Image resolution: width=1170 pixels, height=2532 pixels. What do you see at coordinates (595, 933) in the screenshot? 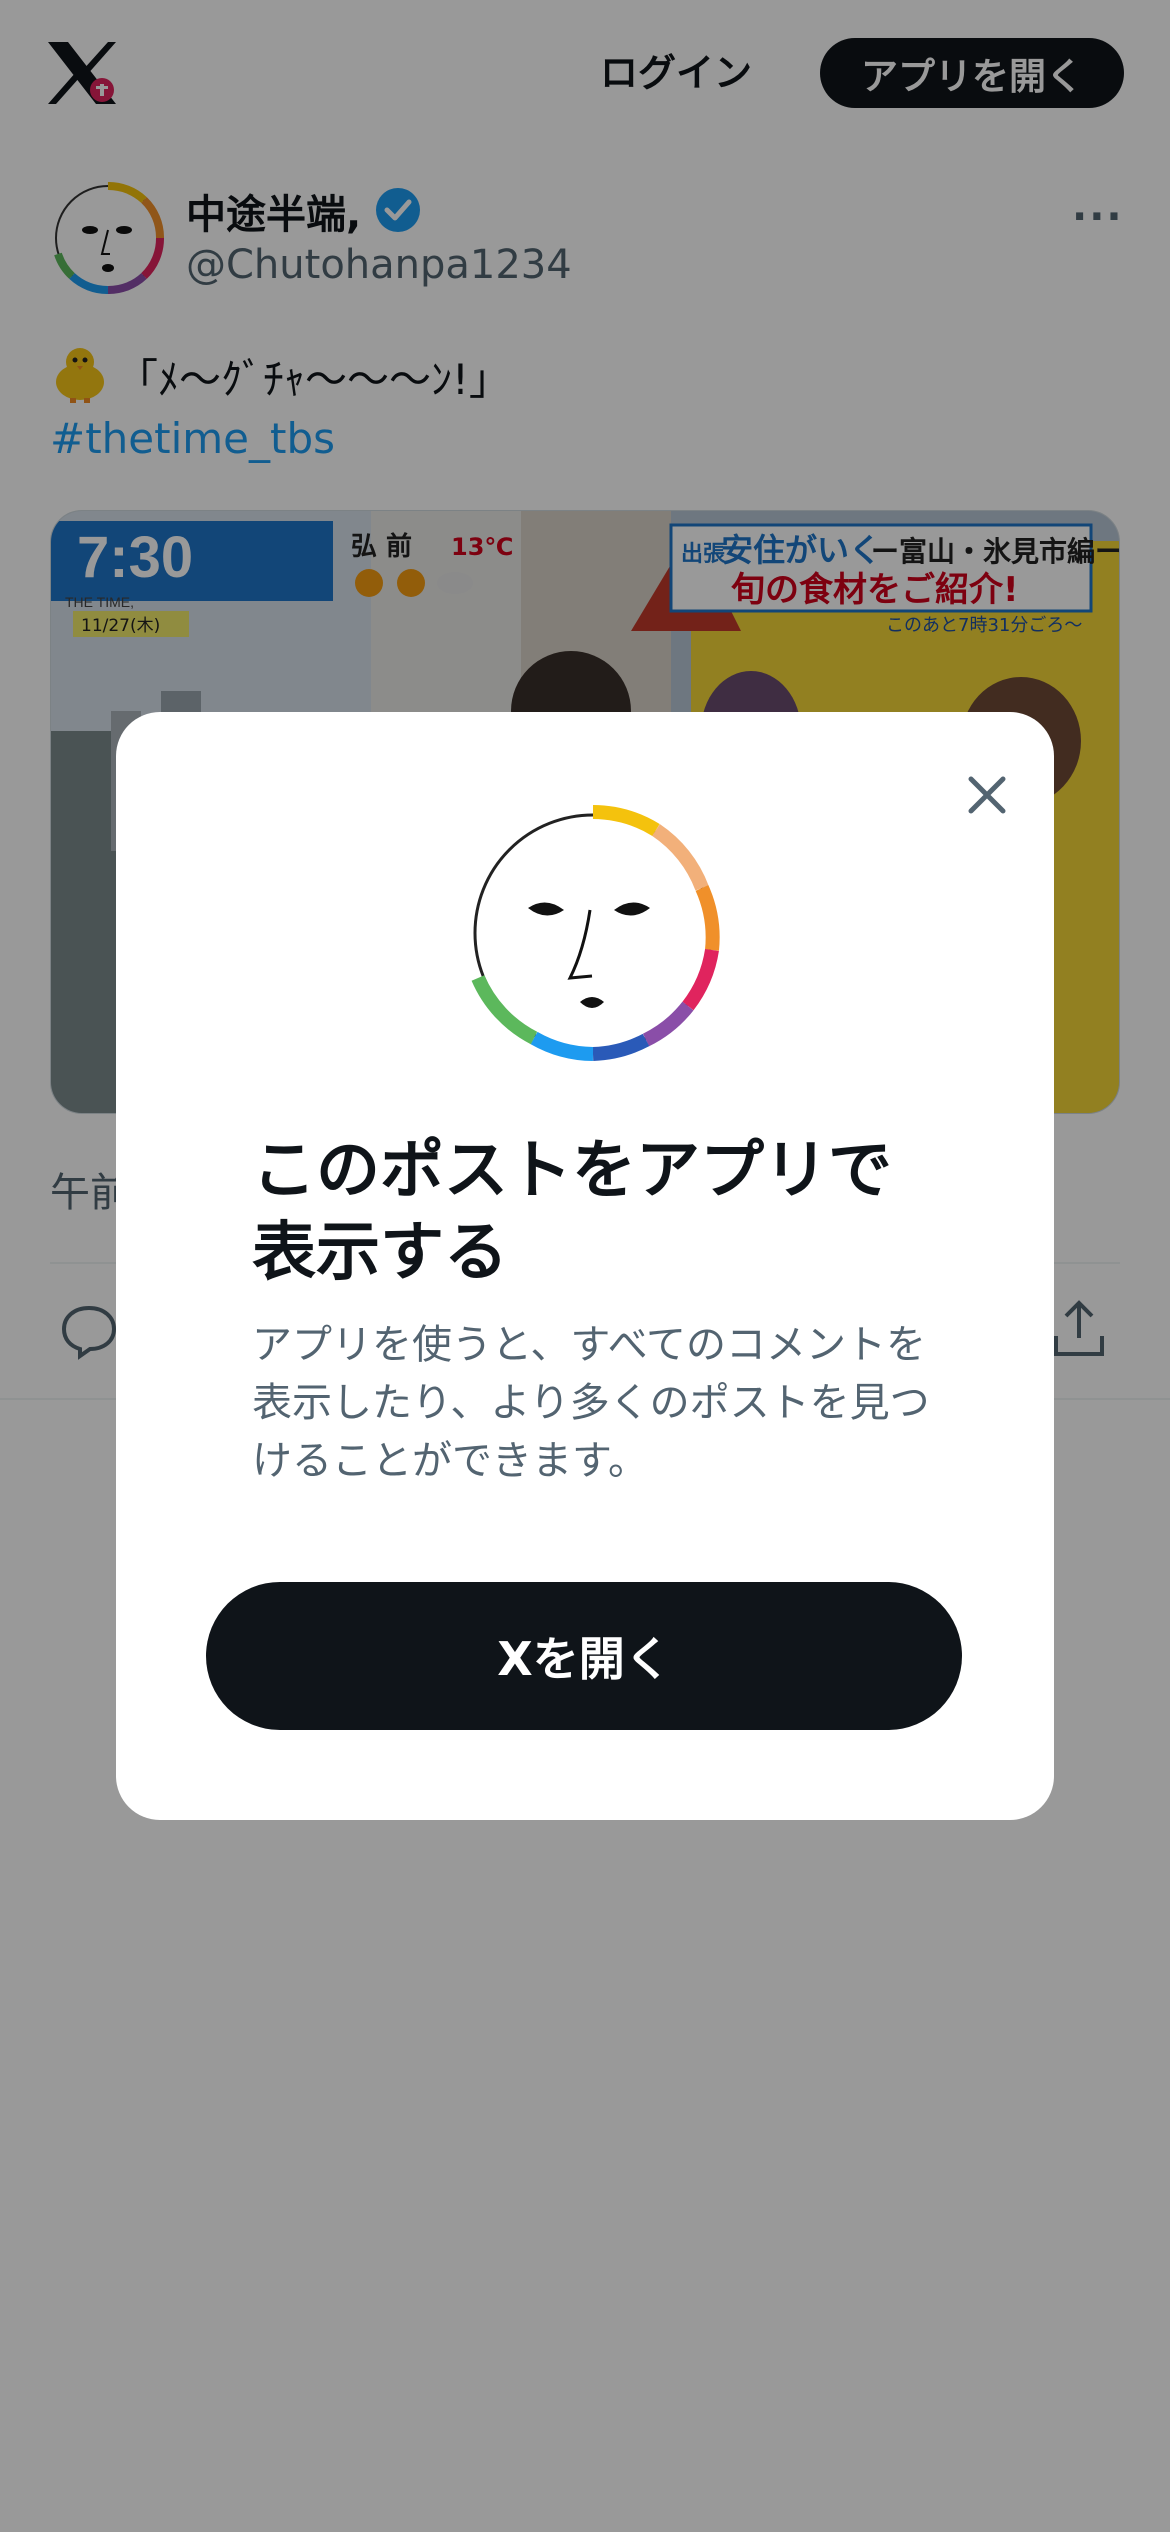
I see `profile-avatar` at bounding box center [595, 933].